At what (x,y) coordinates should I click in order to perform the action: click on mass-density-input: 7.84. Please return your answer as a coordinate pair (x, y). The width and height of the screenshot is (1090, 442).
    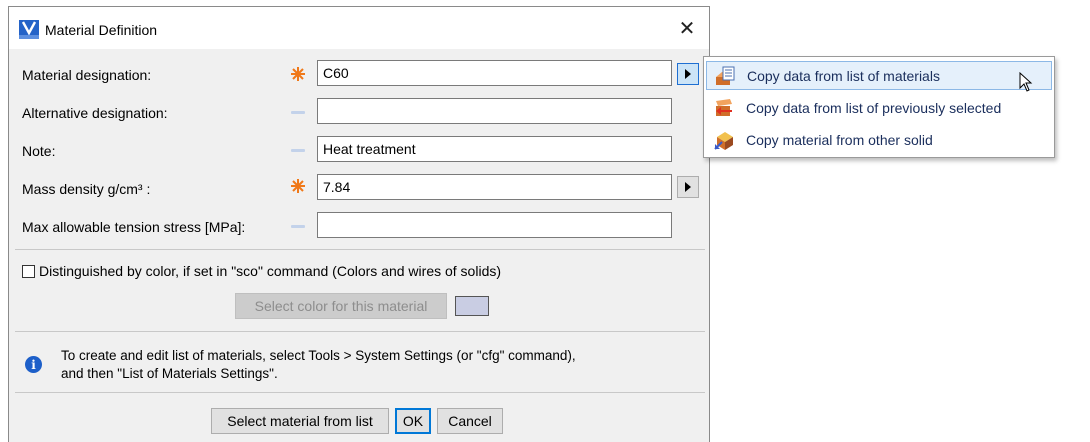
    Looking at the image, I should click on (494, 187).